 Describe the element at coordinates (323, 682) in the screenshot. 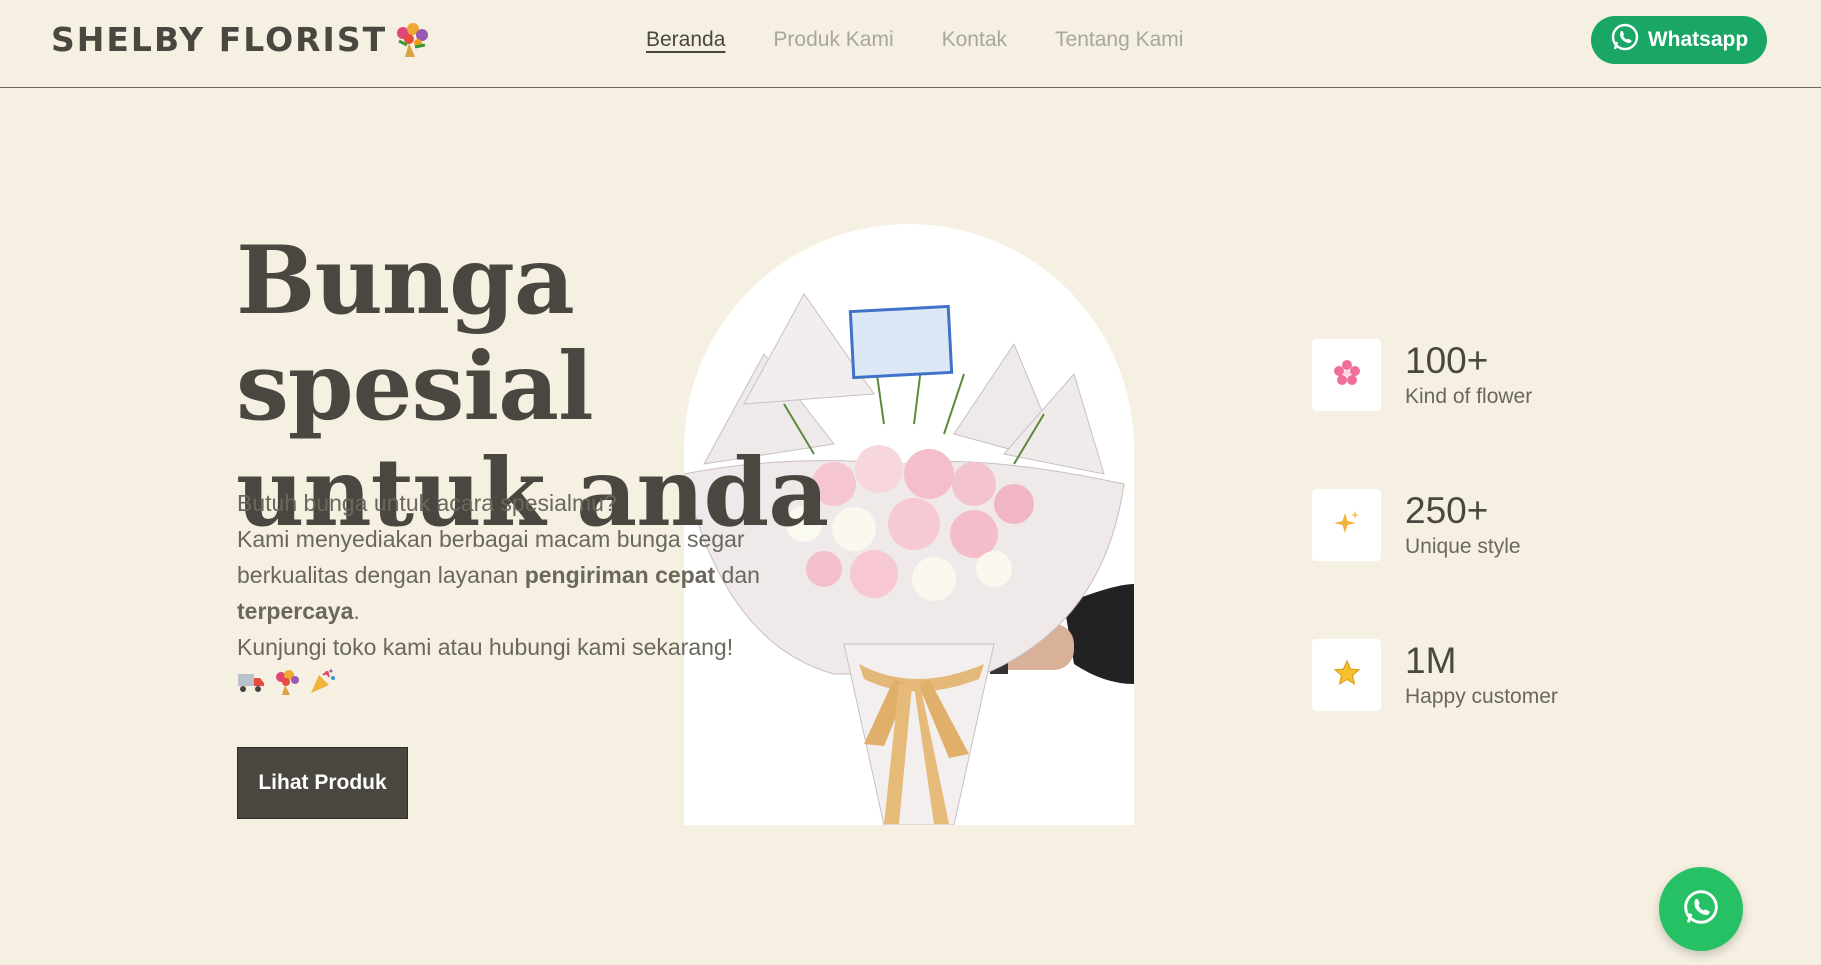

I see `party-popper-icon` at that location.